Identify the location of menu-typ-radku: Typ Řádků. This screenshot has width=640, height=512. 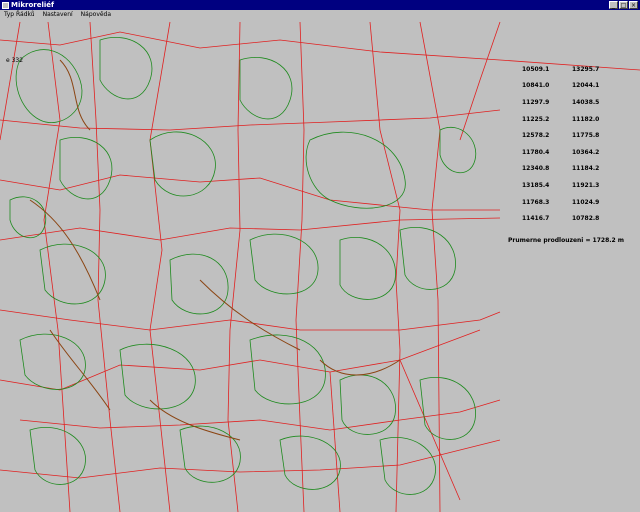
(19, 14).